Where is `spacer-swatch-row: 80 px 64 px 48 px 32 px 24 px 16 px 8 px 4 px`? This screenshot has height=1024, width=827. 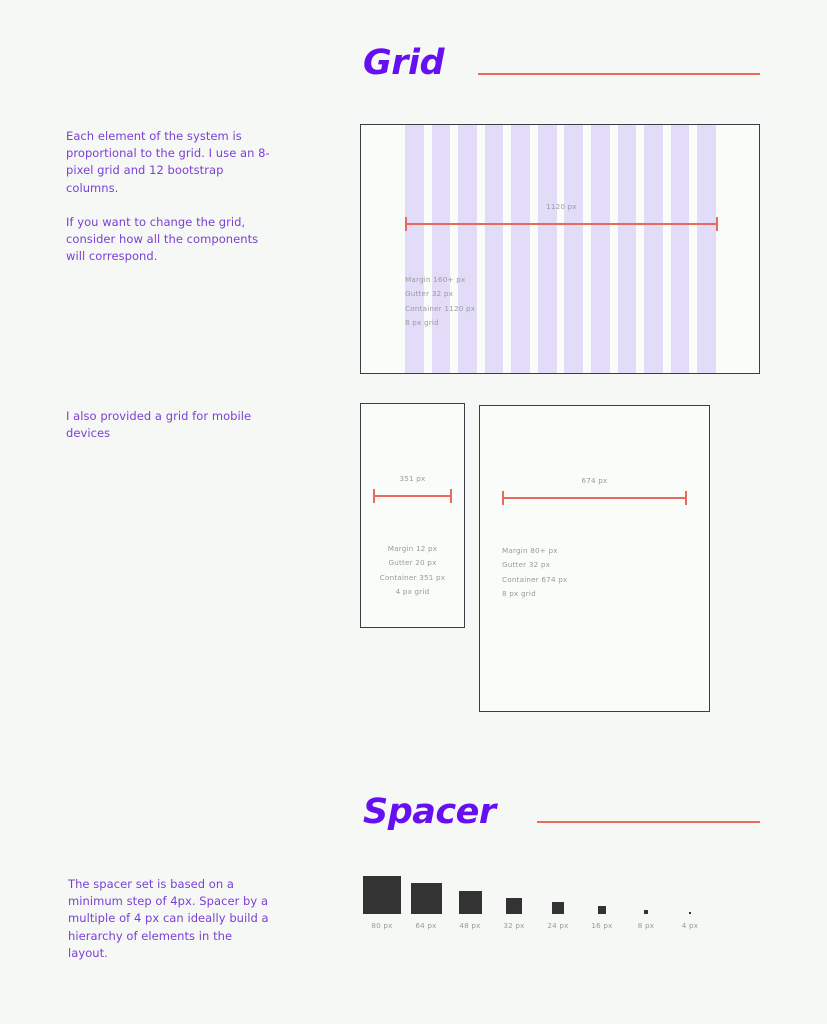
spacer-swatch-row: 80 px 64 px 48 px 32 px 24 px 16 px 8 px 4 px is located at coordinates (536, 900).